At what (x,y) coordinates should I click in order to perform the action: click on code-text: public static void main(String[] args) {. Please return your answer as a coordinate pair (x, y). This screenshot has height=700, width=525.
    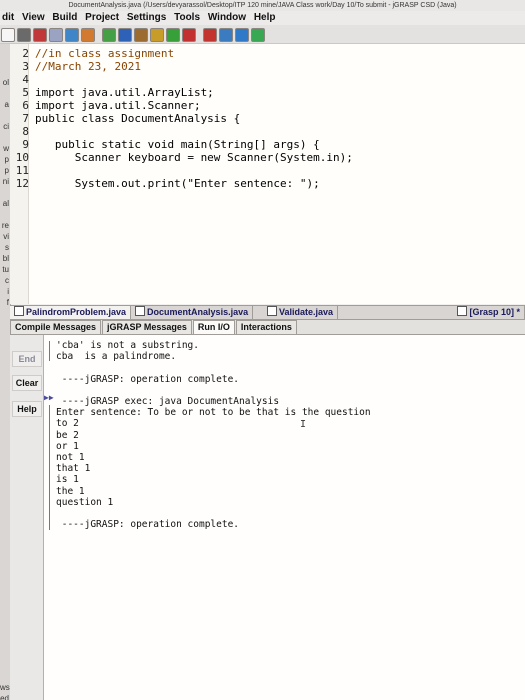
    Looking at the image, I should click on (177, 144).